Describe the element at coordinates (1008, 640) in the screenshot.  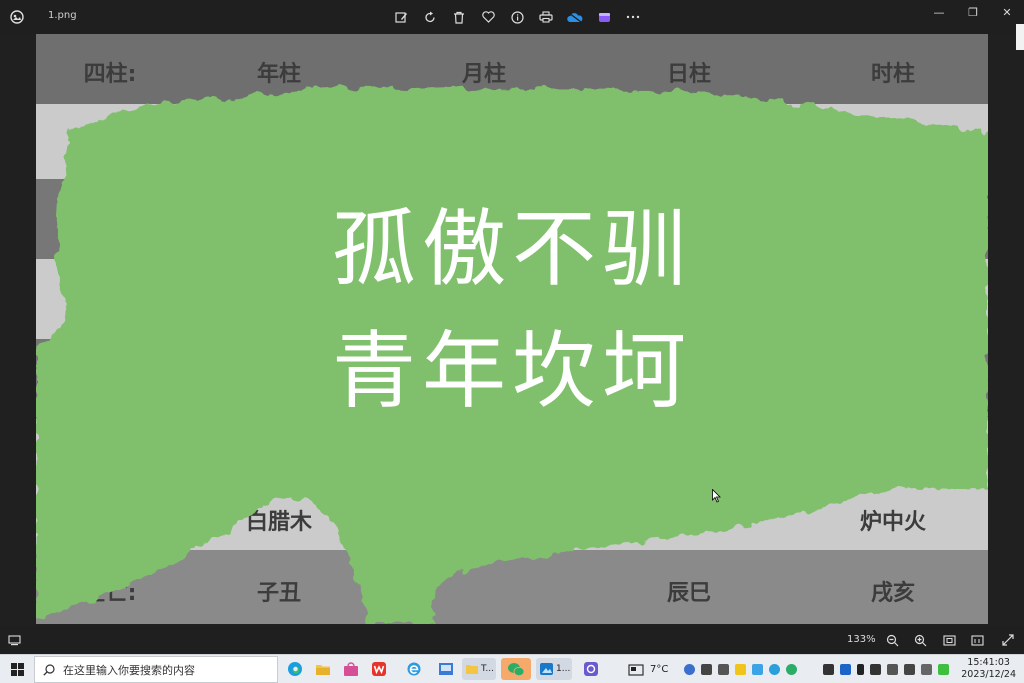
I see `full-screen-icon` at that location.